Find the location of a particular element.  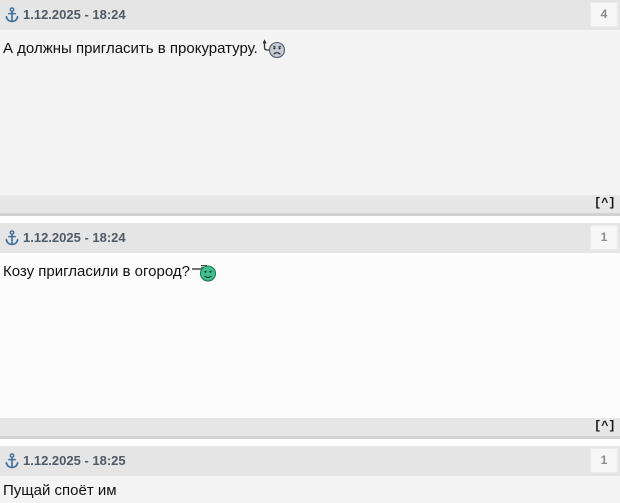

green-smiley-with-fork-icon is located at coordinates (204, 273).